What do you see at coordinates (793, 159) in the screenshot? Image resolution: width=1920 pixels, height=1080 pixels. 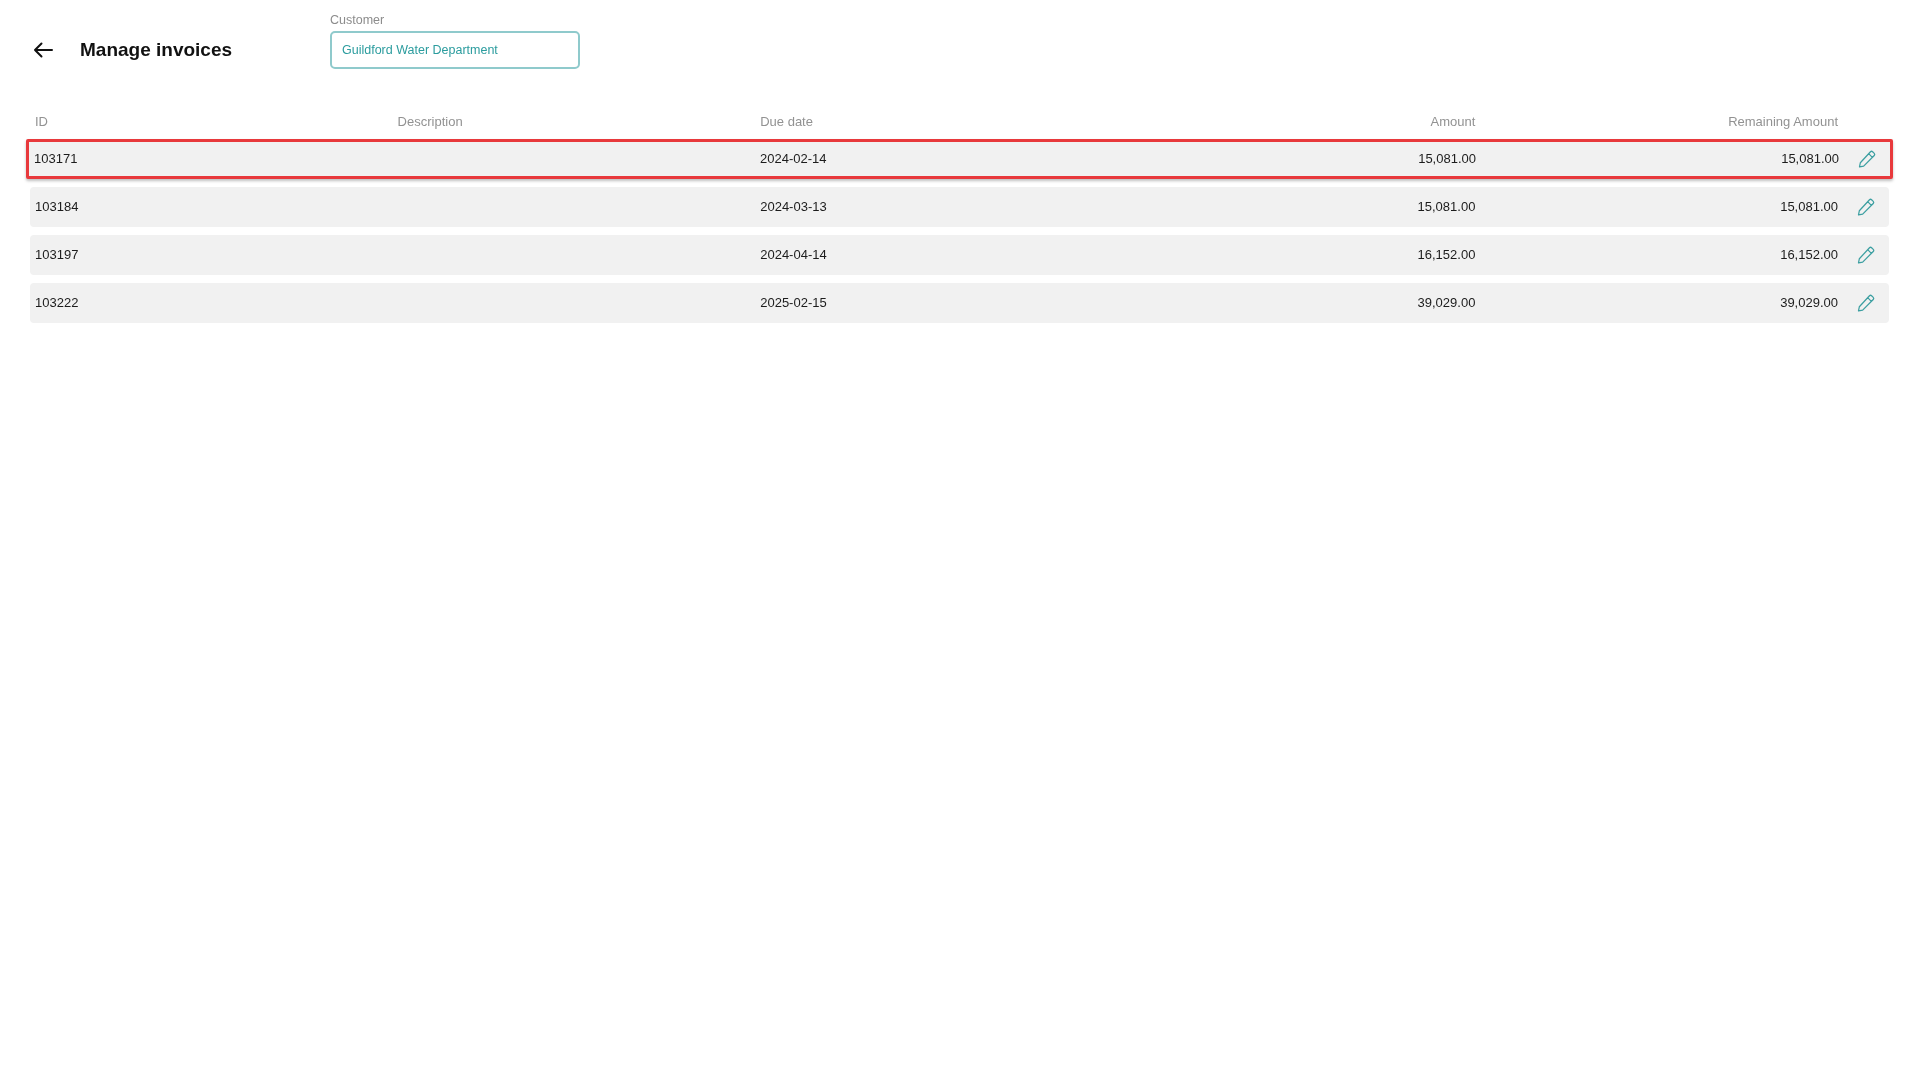 I see `table-cell: 2024-02-14` at bounding box center [793, 159].